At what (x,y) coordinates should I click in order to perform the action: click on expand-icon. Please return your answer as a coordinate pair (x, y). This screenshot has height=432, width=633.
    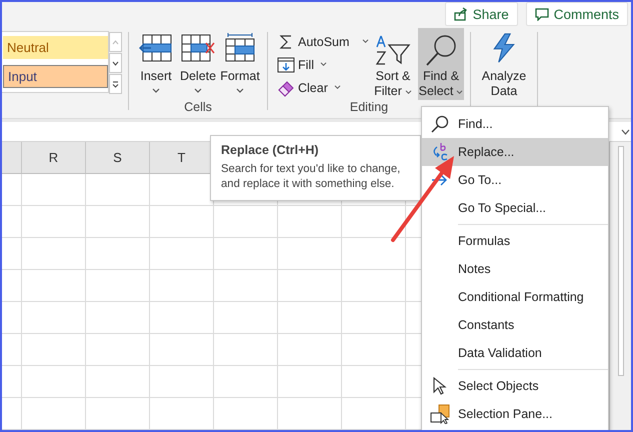
    Looking at the image, I should click on (115, 84).